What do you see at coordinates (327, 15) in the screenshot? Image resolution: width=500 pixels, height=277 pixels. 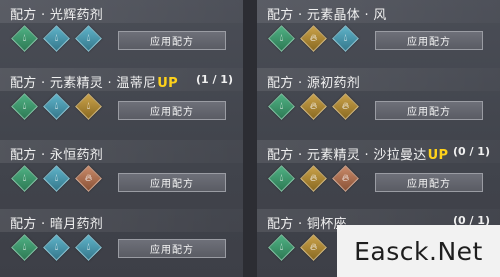 I see `recipe-title: 配方 · 元素晶体 · 风` at bounding box center [327, 15].